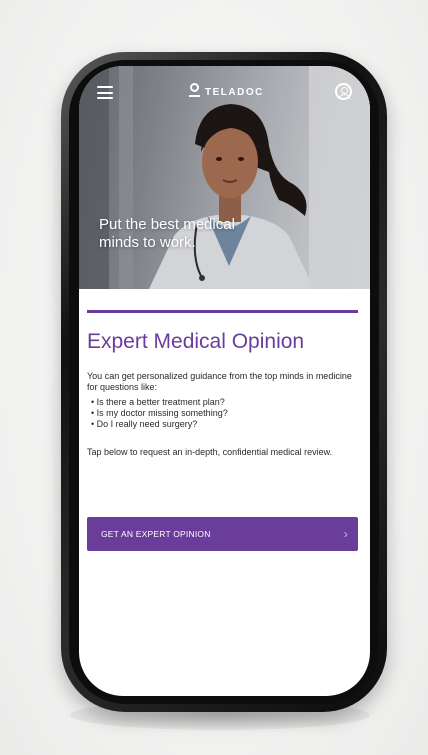 The image size is (428, 755). I want to click on page-title: Expert Medical Opinion, so click(196, 341).